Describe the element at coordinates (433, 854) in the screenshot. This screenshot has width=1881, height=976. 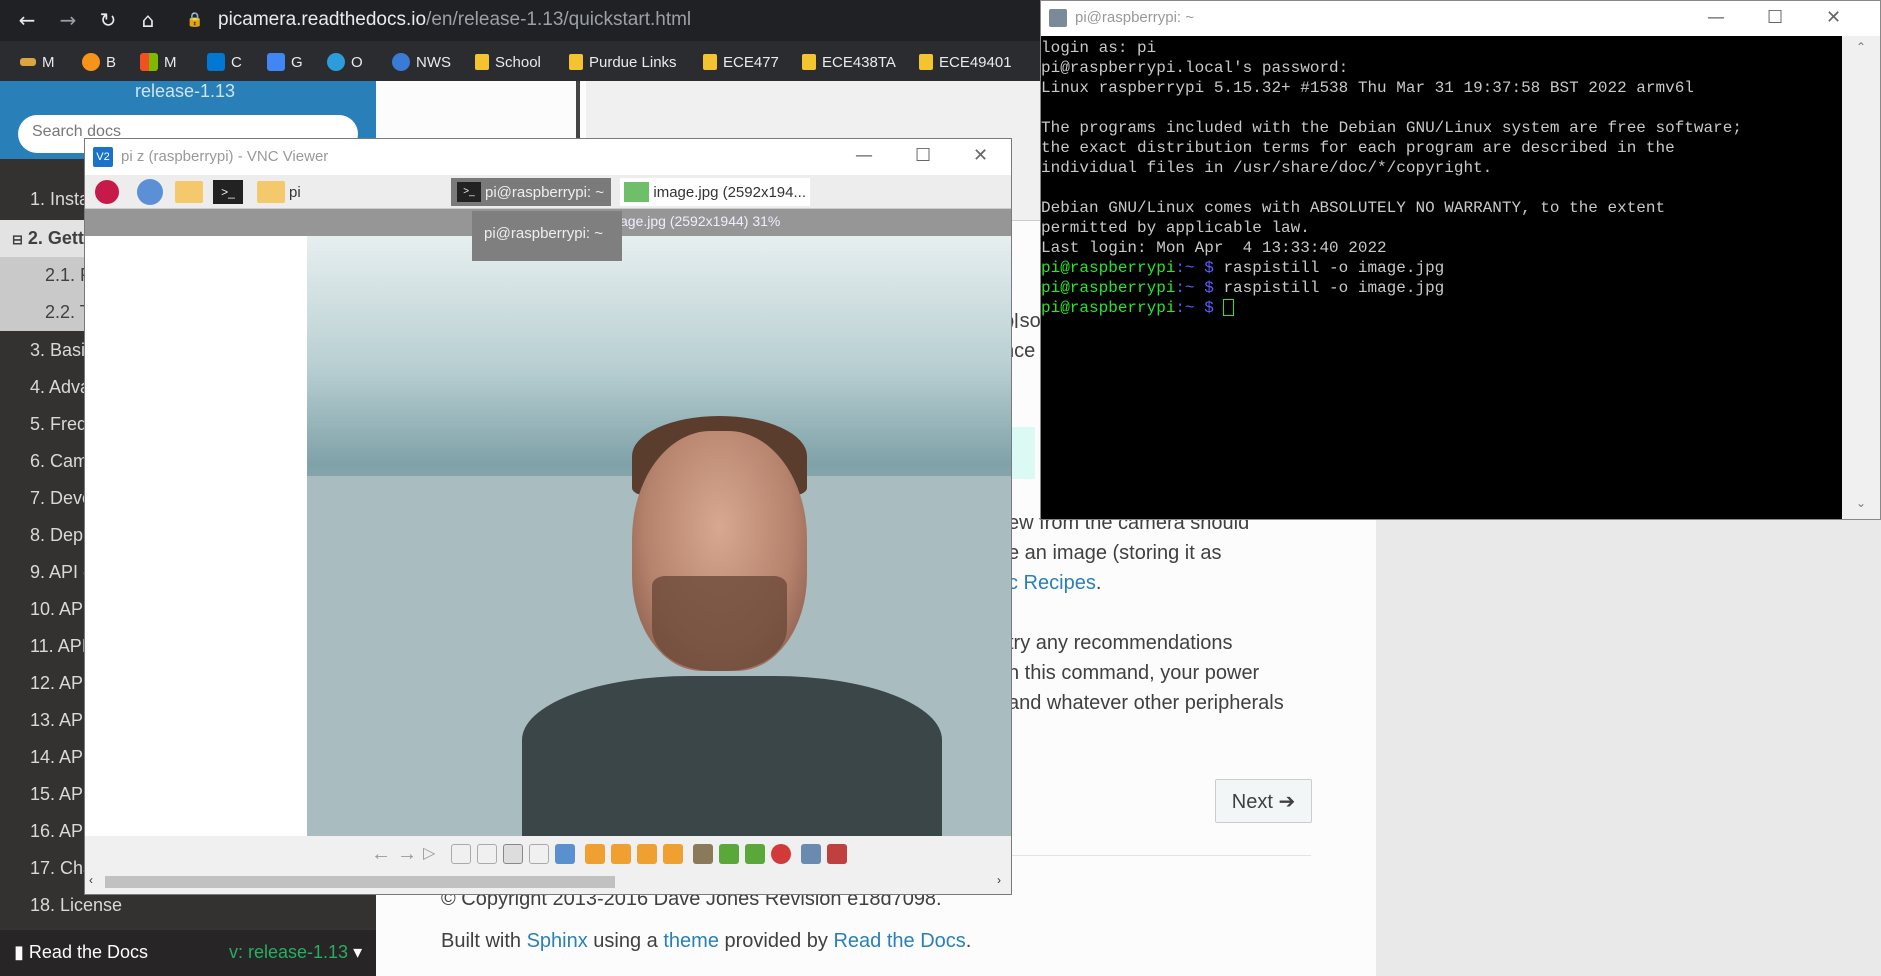
I see `play-icon: ▷` at that location.